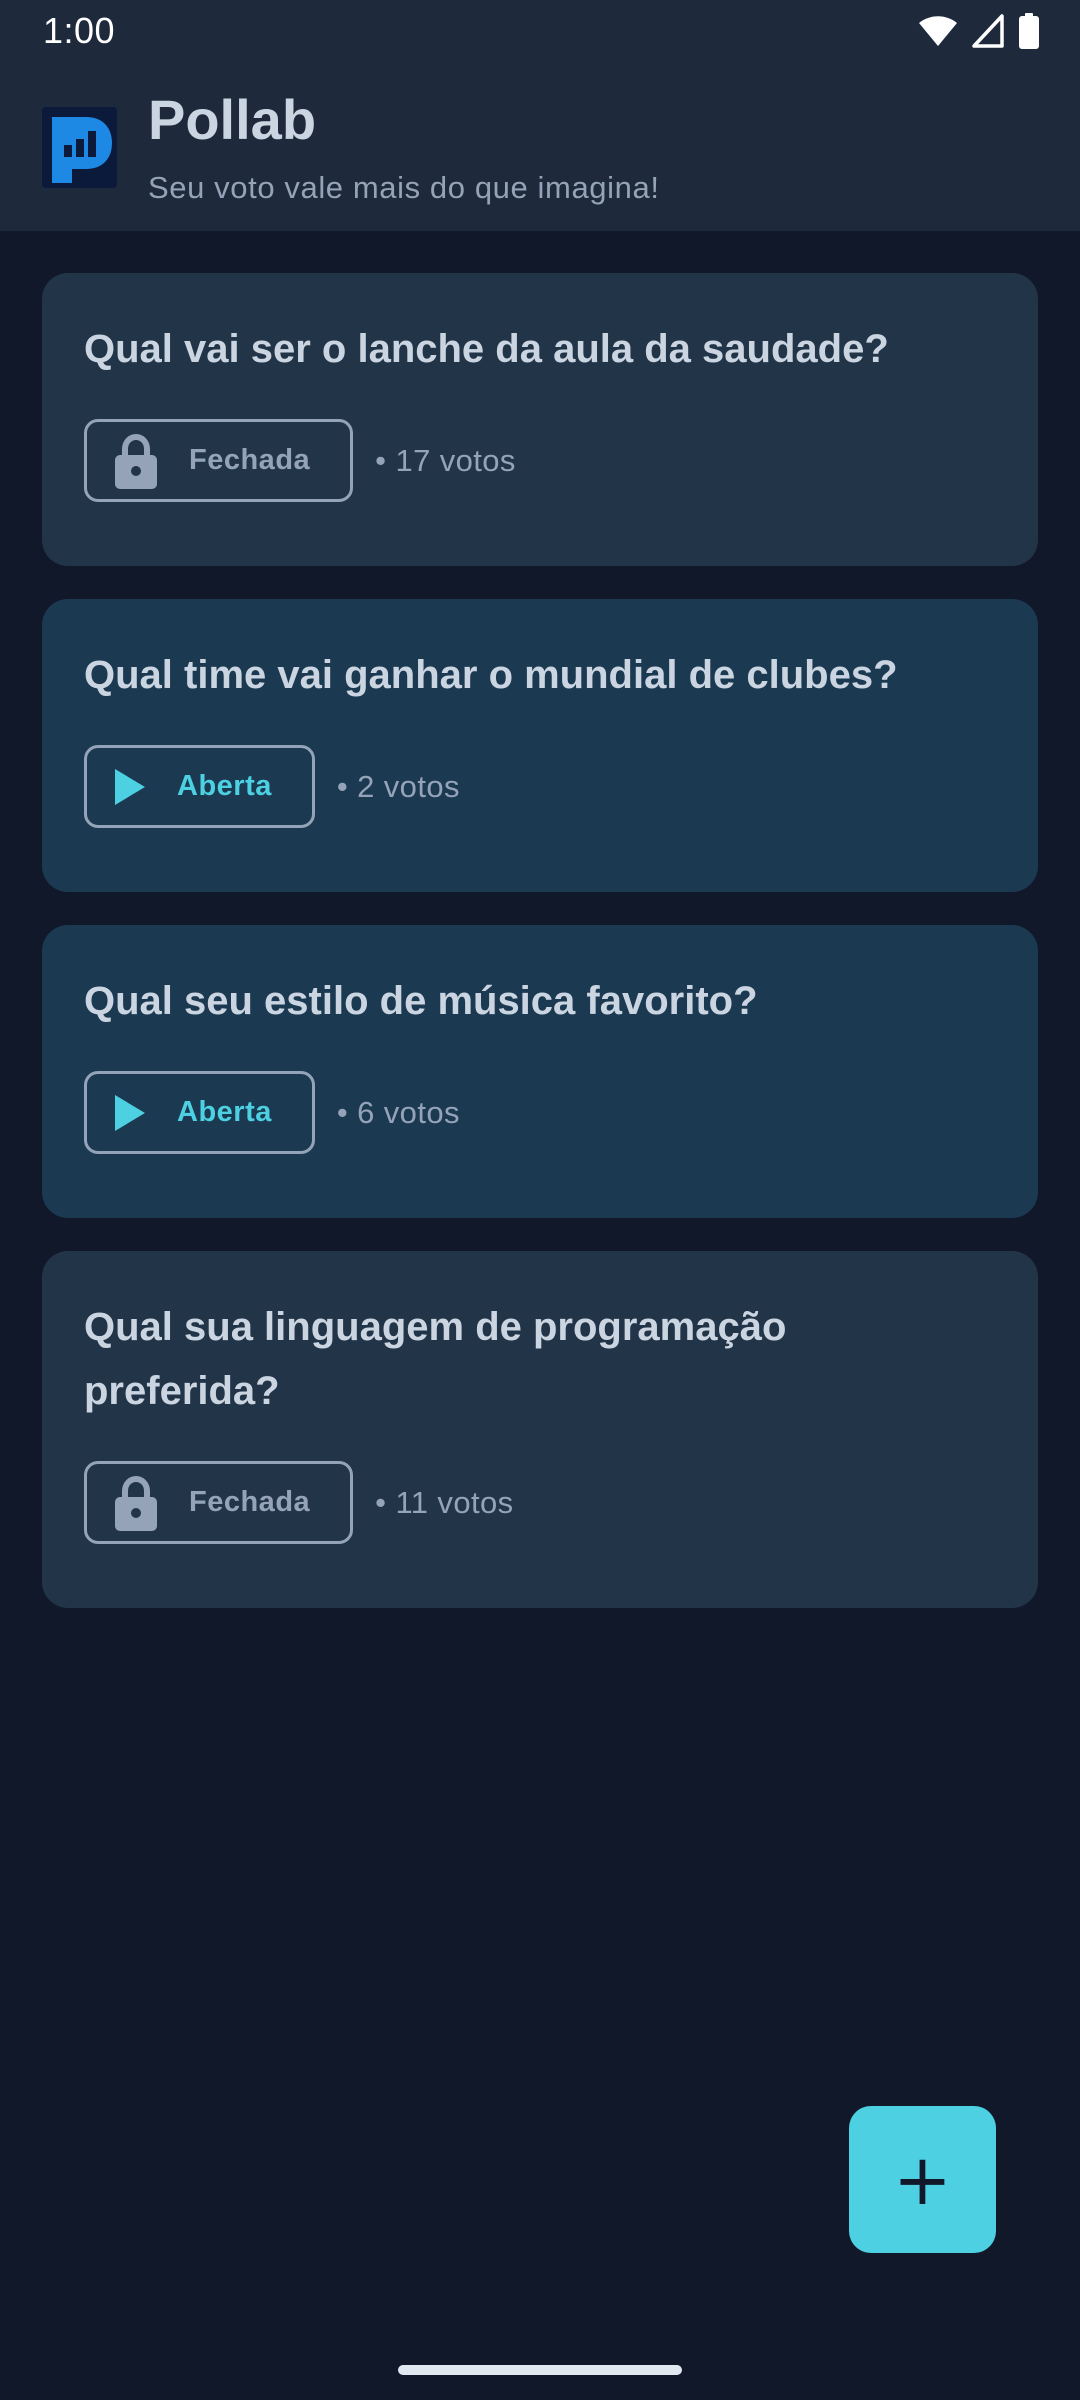 The image size is (1080, 2400). What do you see at coordinates (540, 31) in the screenshot?
I see `status-bar: 1:00` at bounding box center [540, 31].